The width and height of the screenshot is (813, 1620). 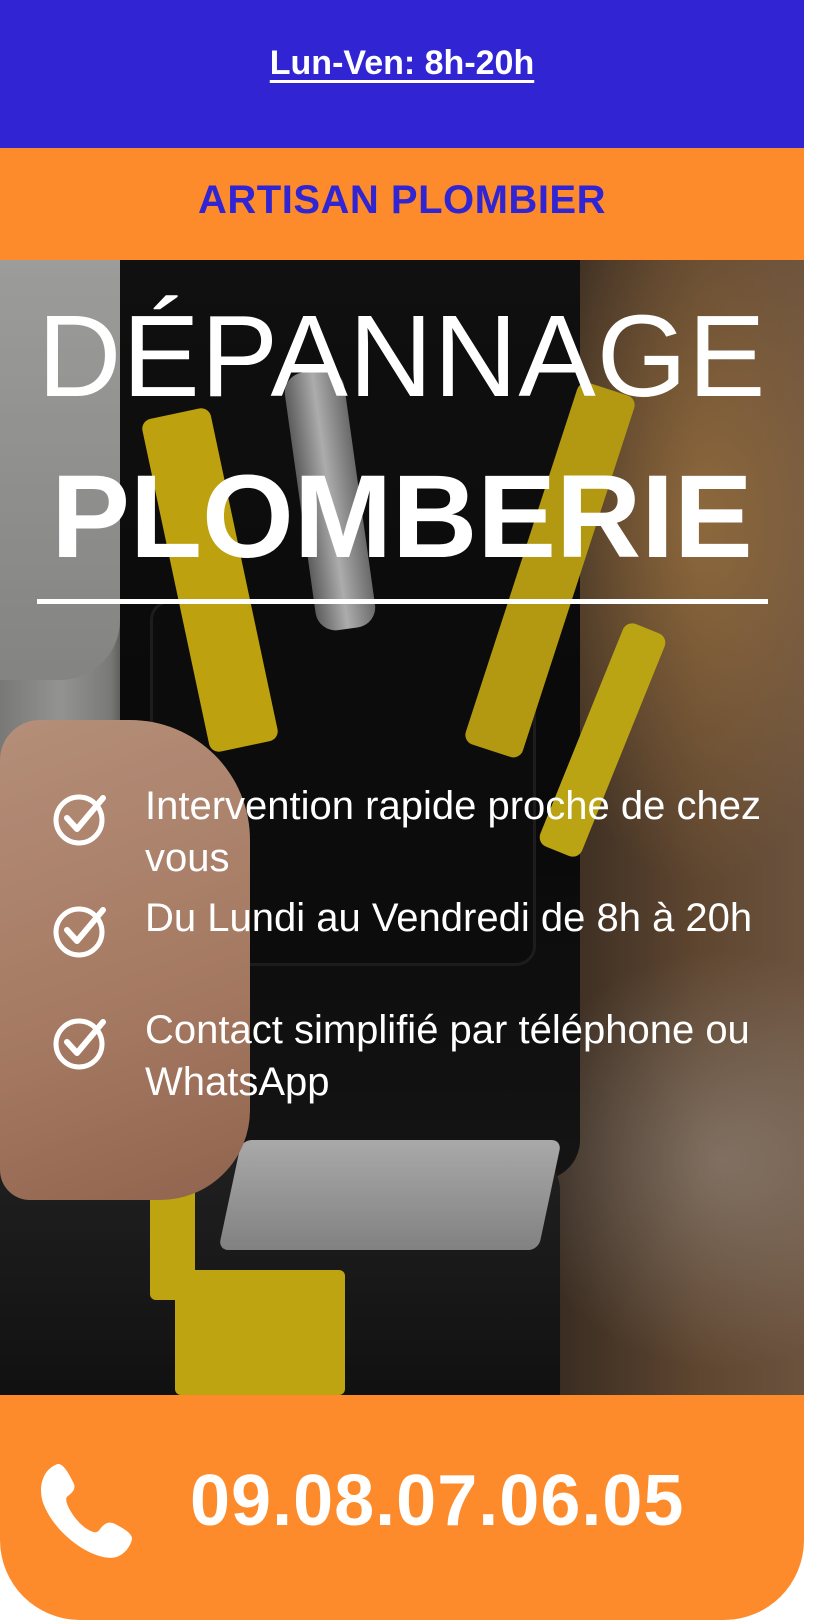 What do you see at coordinates (418, 944) in the screenshot?
I see `list-item: Du Lundi au Vendredi de 8h à 20h` at bounding box center [418, 944].